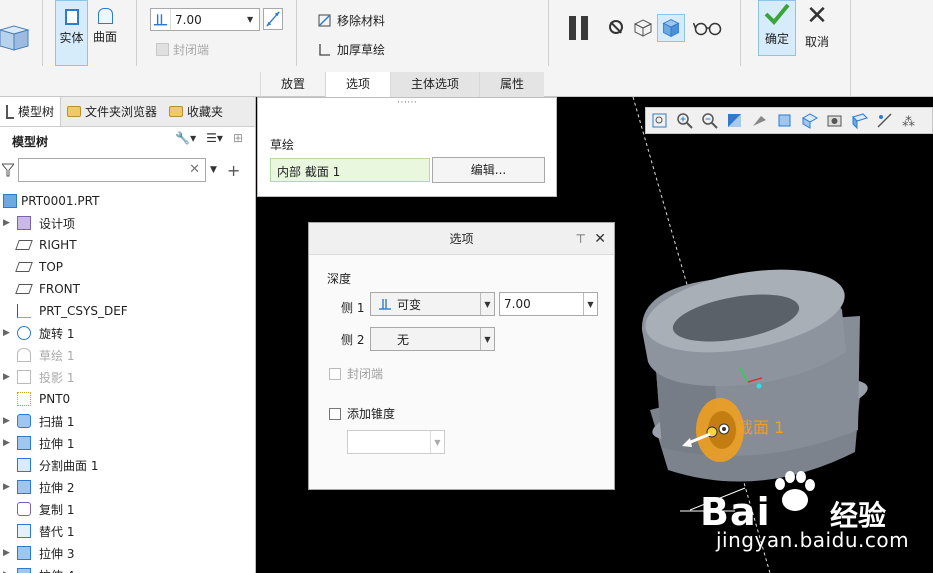  Describe the element at coordinates (815, 515) in the screenshot. I see `baidu-jingyan-watermark: Bai 经验 jingyan.baidu.com` at that location.